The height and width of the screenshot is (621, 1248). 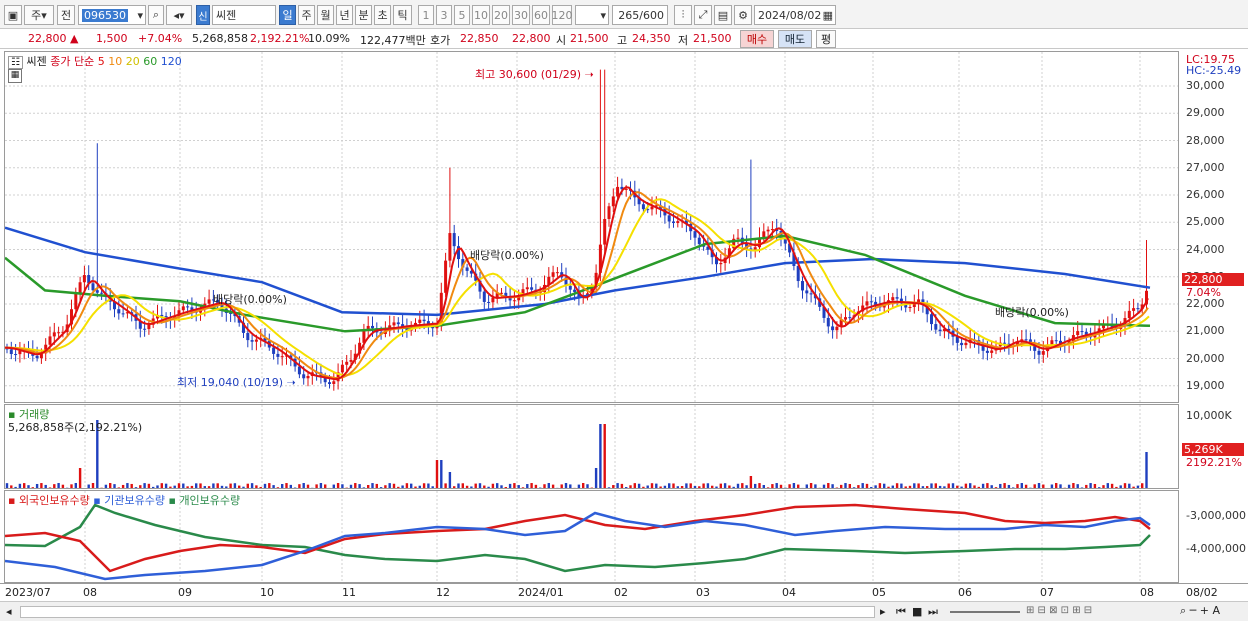 What do you see at coordinates (591, 446) in the screenshot?
I see `volume-panel: ▪ 거래량 5,268,858주(2,192.21%)` at bounding box center [591, 446].